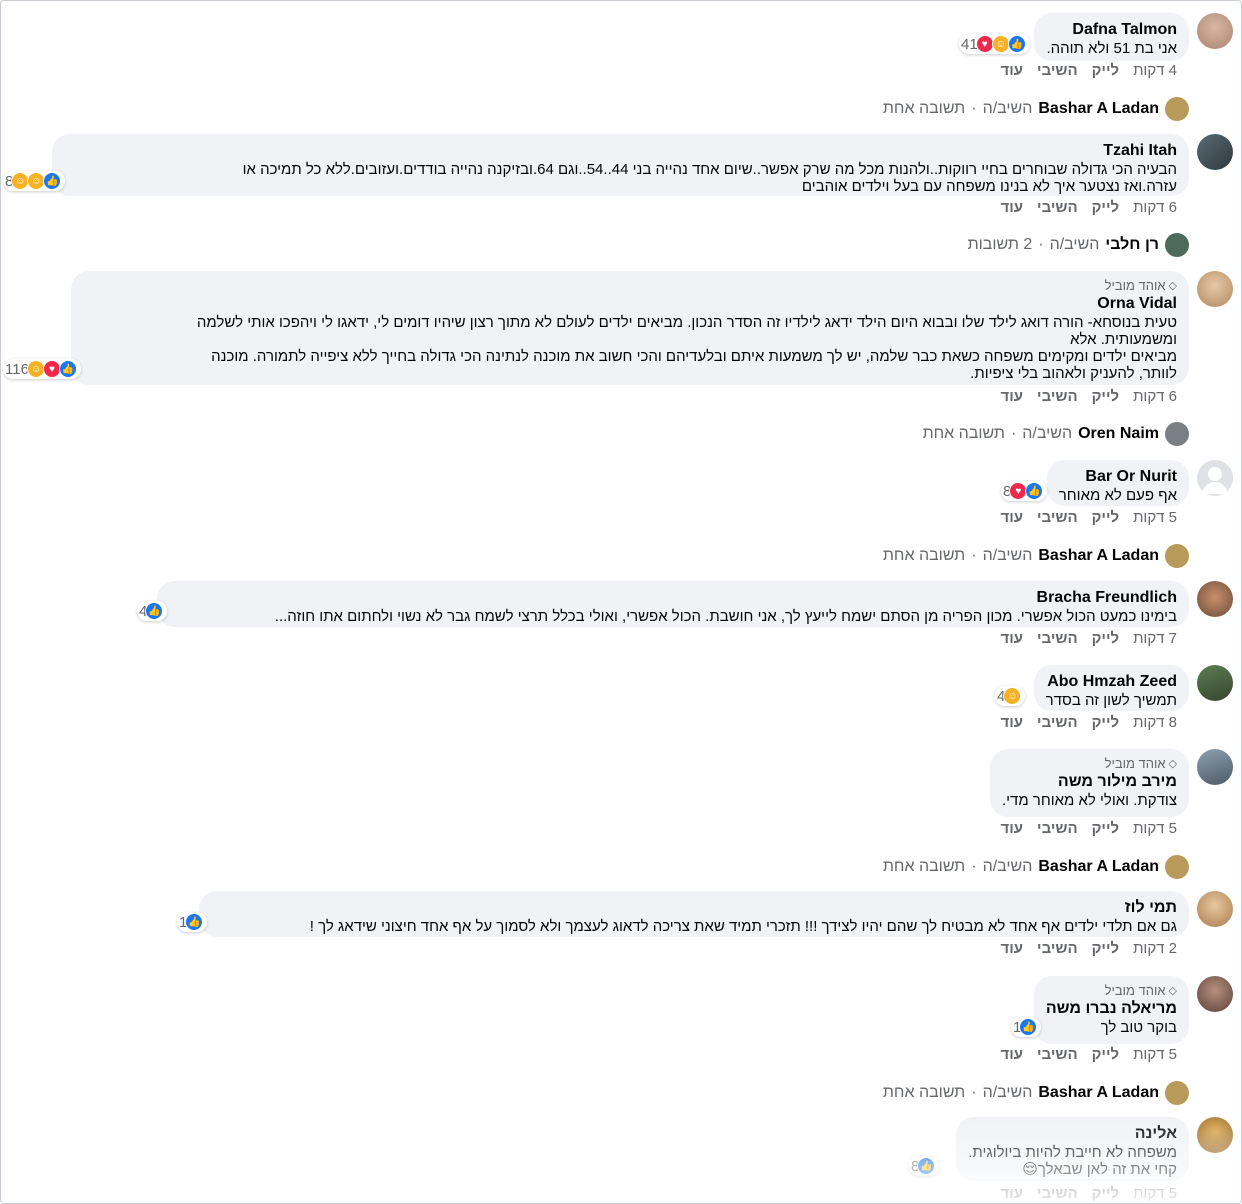 The image size is (1242, 1204). I want to click on like-reaction-icon: 👍, so click(194, 922).